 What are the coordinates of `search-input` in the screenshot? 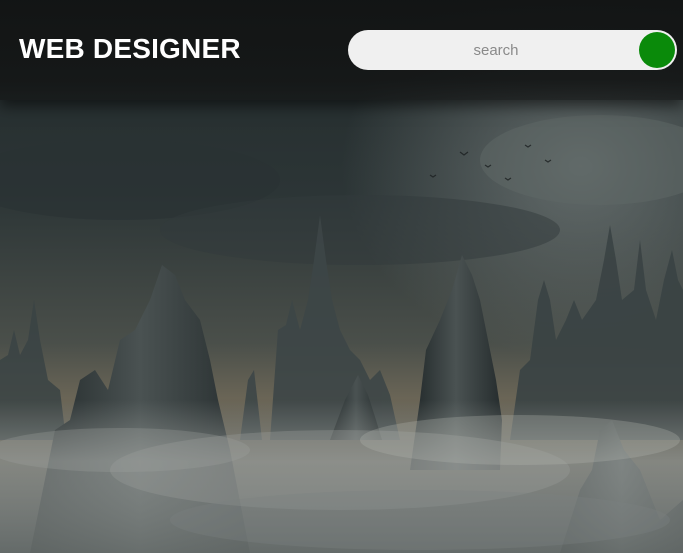 It's located at (496, 50).